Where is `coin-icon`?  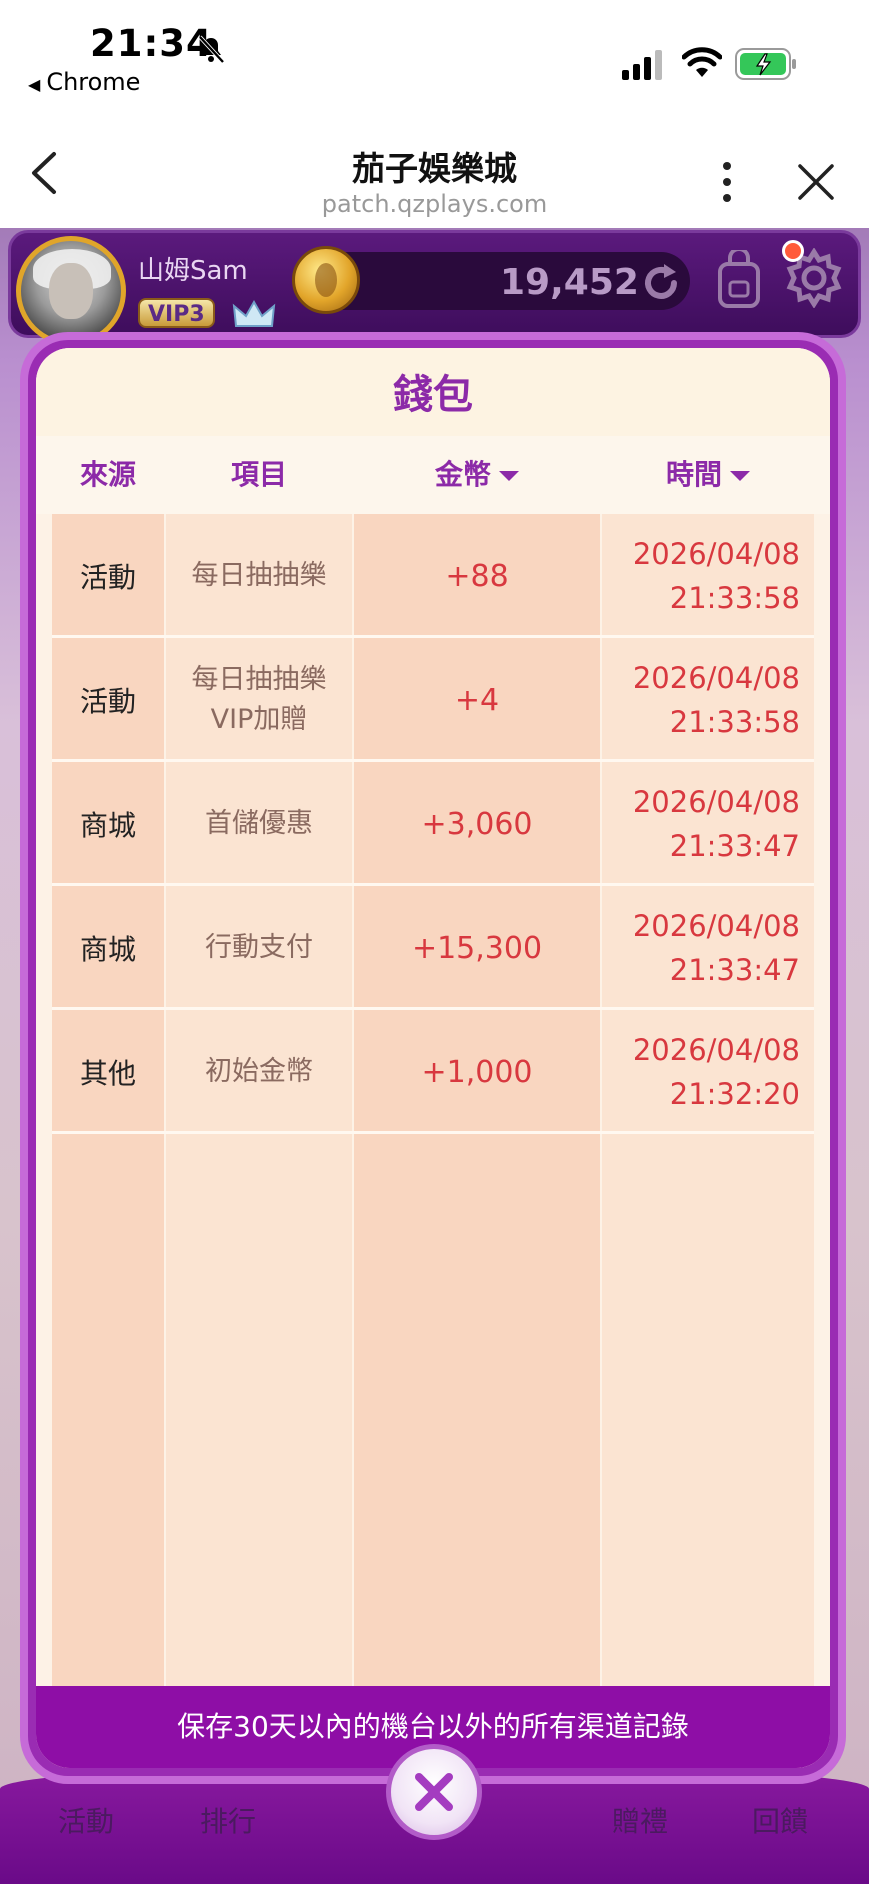 coin-icon is located at coordinates (326, 280).